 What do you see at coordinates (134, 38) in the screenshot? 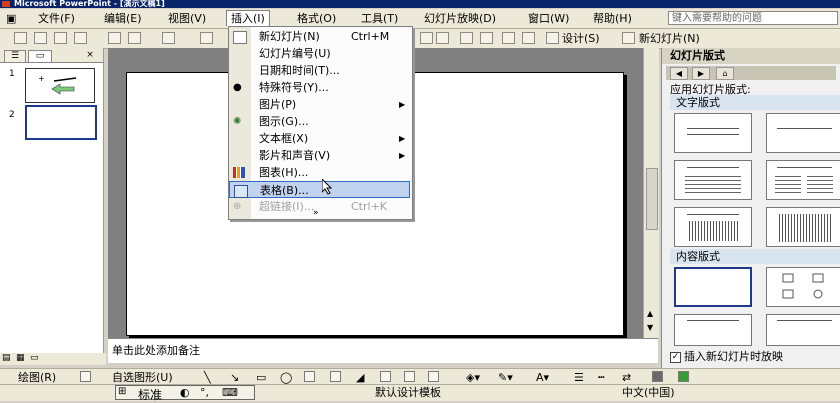
I see `paste-icon` at bounding box center [134, 38].